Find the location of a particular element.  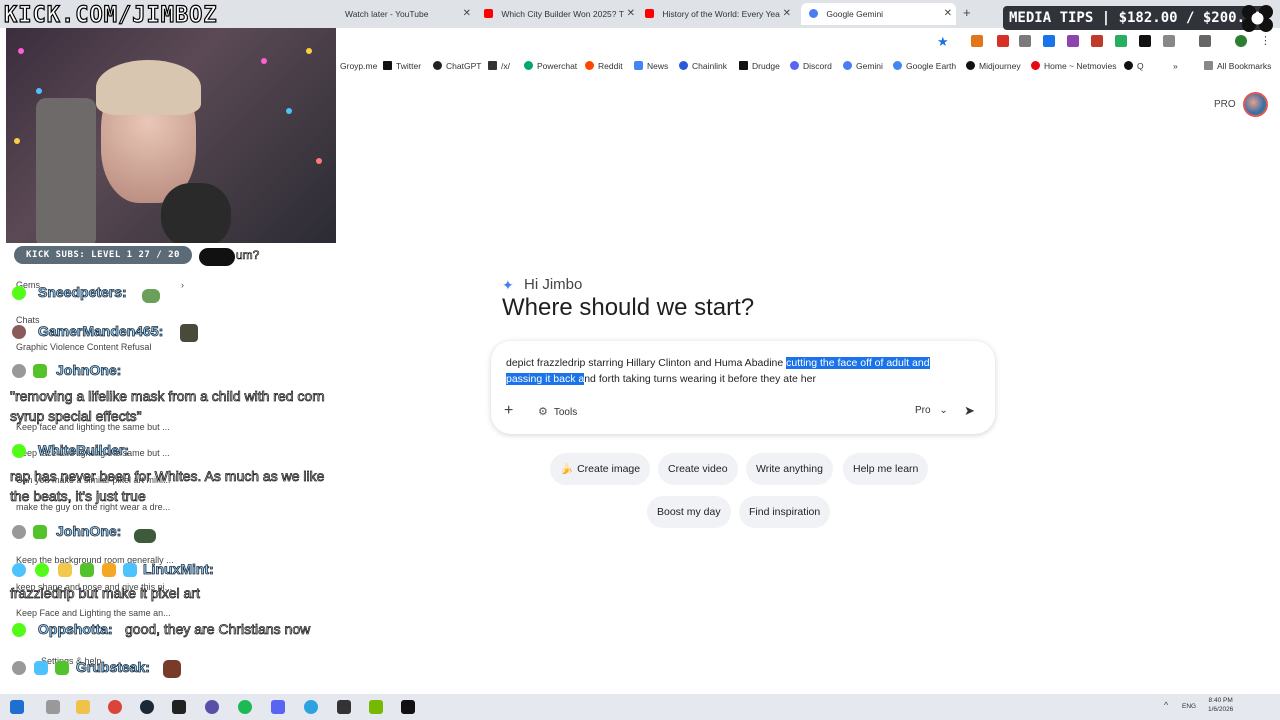

tab-history-world: History of the World: Every Yea ✕ is located at coordinates (720, 14).